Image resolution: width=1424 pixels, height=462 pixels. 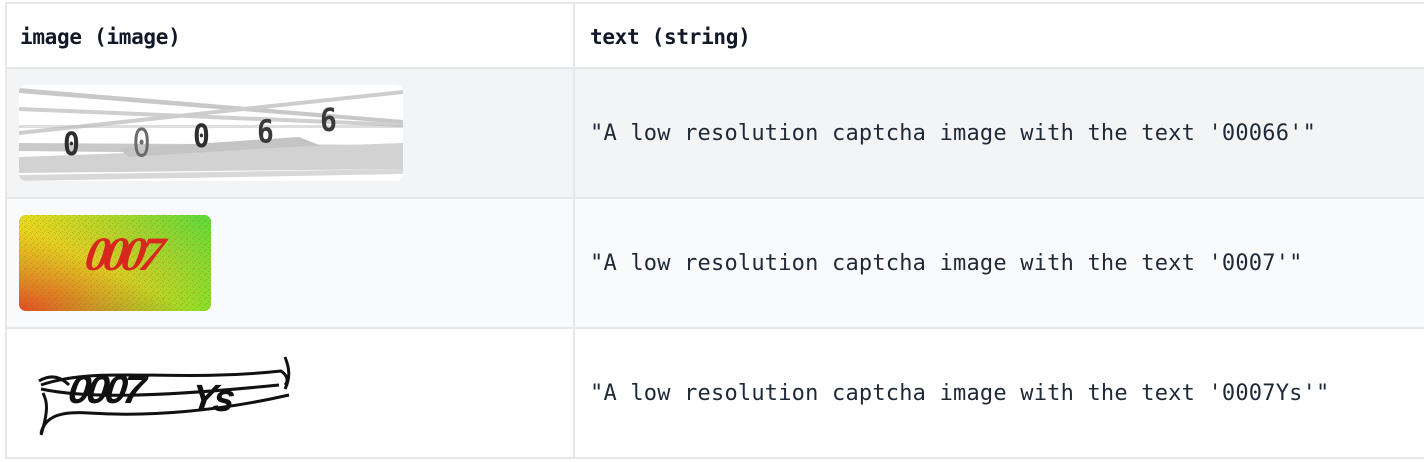 I want to click on column-header-text-name: text, so click(x=615, y=36).